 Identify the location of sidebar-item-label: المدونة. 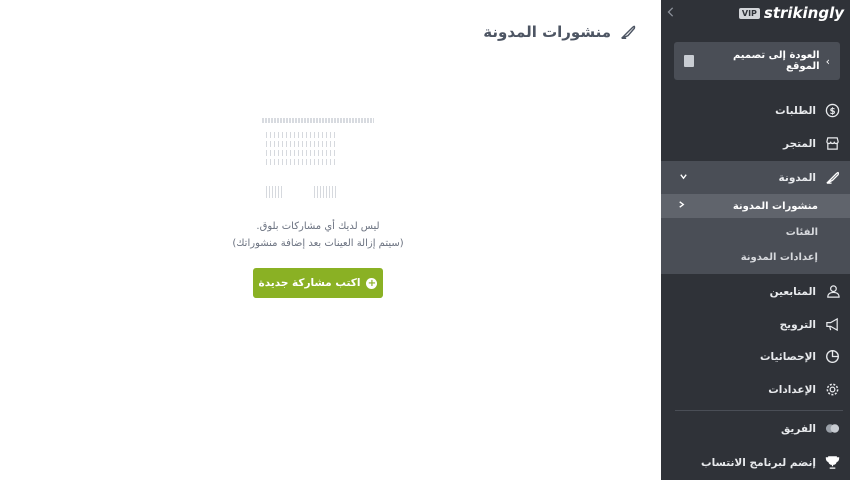
(797, 177).